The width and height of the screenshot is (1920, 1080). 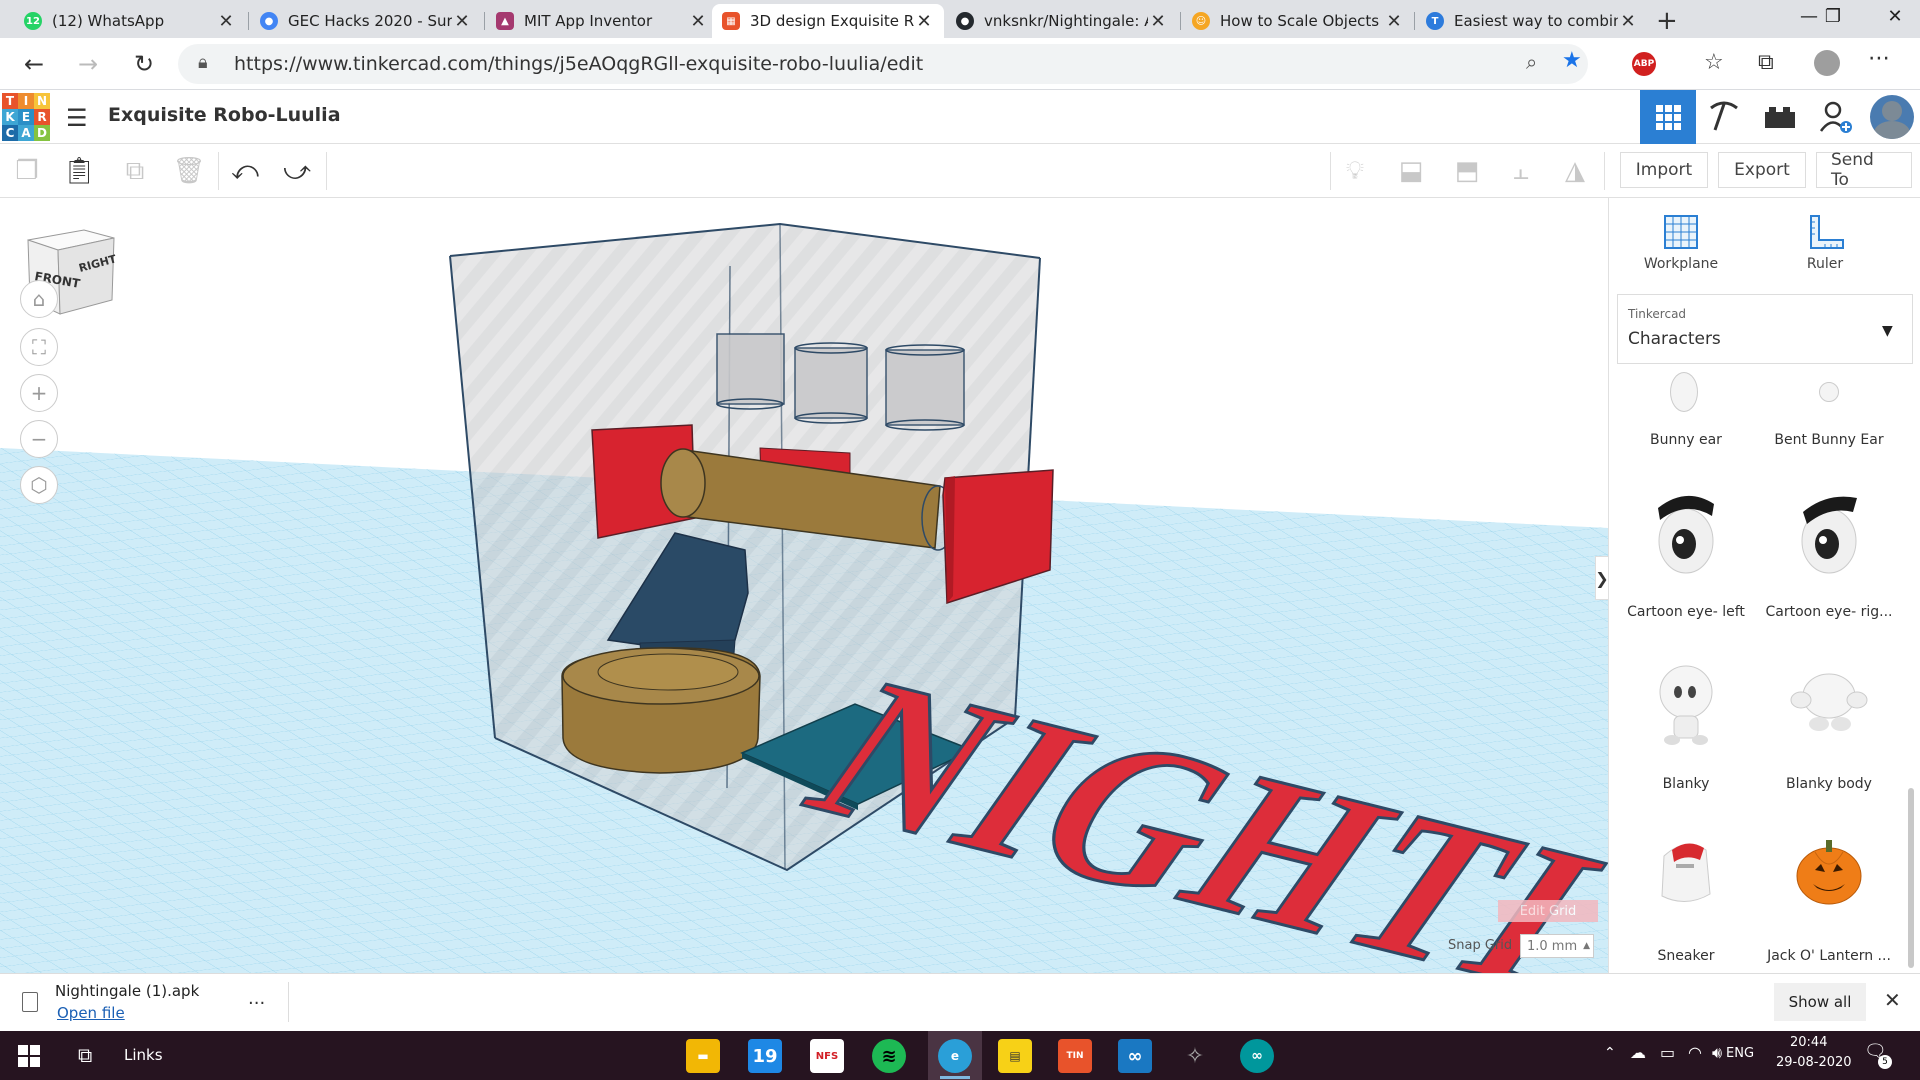 I want to click on infinity-app-icon: ∞, so click(x=1135, y=1056).